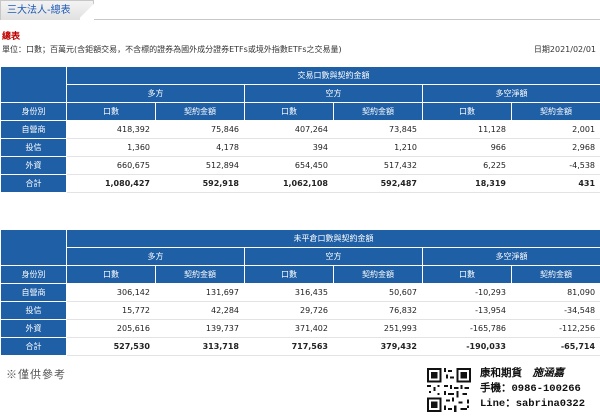  Describe the element at coordinates (111, 346) in the screenshot. I see `table-cell: 527,530` at that location.